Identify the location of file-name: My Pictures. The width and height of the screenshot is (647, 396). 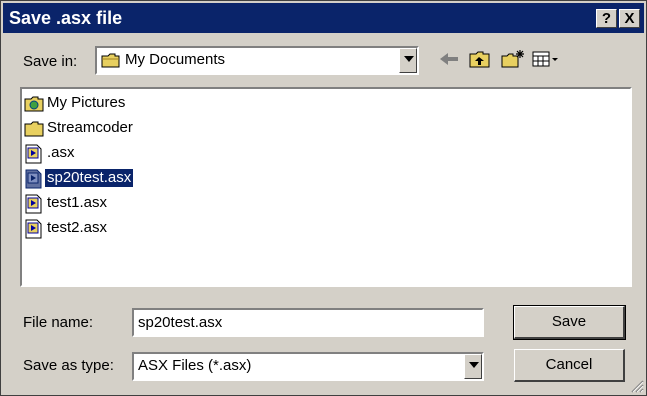
(86, 102).